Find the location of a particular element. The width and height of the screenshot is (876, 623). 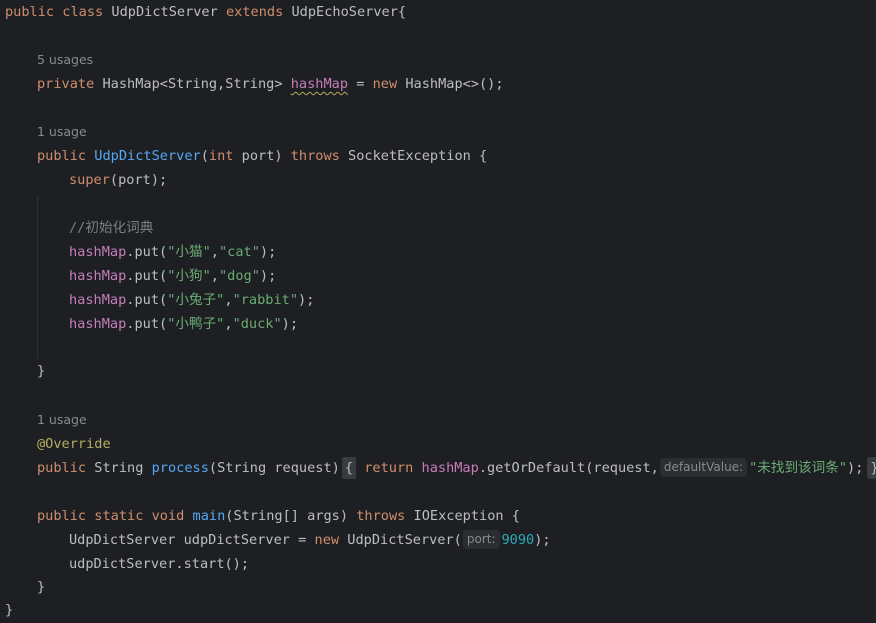

string-literal: "dog" is located at coordinates (239, 276).